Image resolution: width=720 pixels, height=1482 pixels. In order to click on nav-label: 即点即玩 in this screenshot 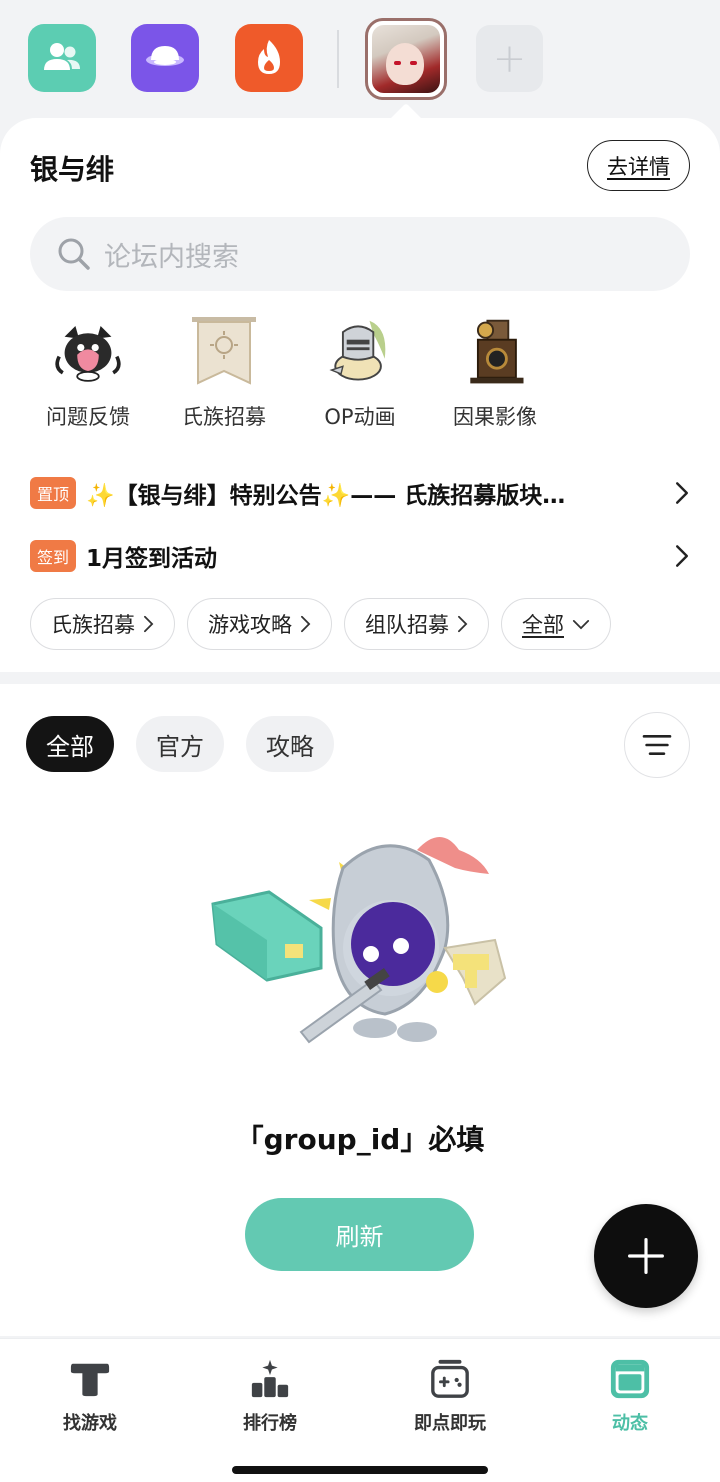, I will do `click(450, 1423)`.